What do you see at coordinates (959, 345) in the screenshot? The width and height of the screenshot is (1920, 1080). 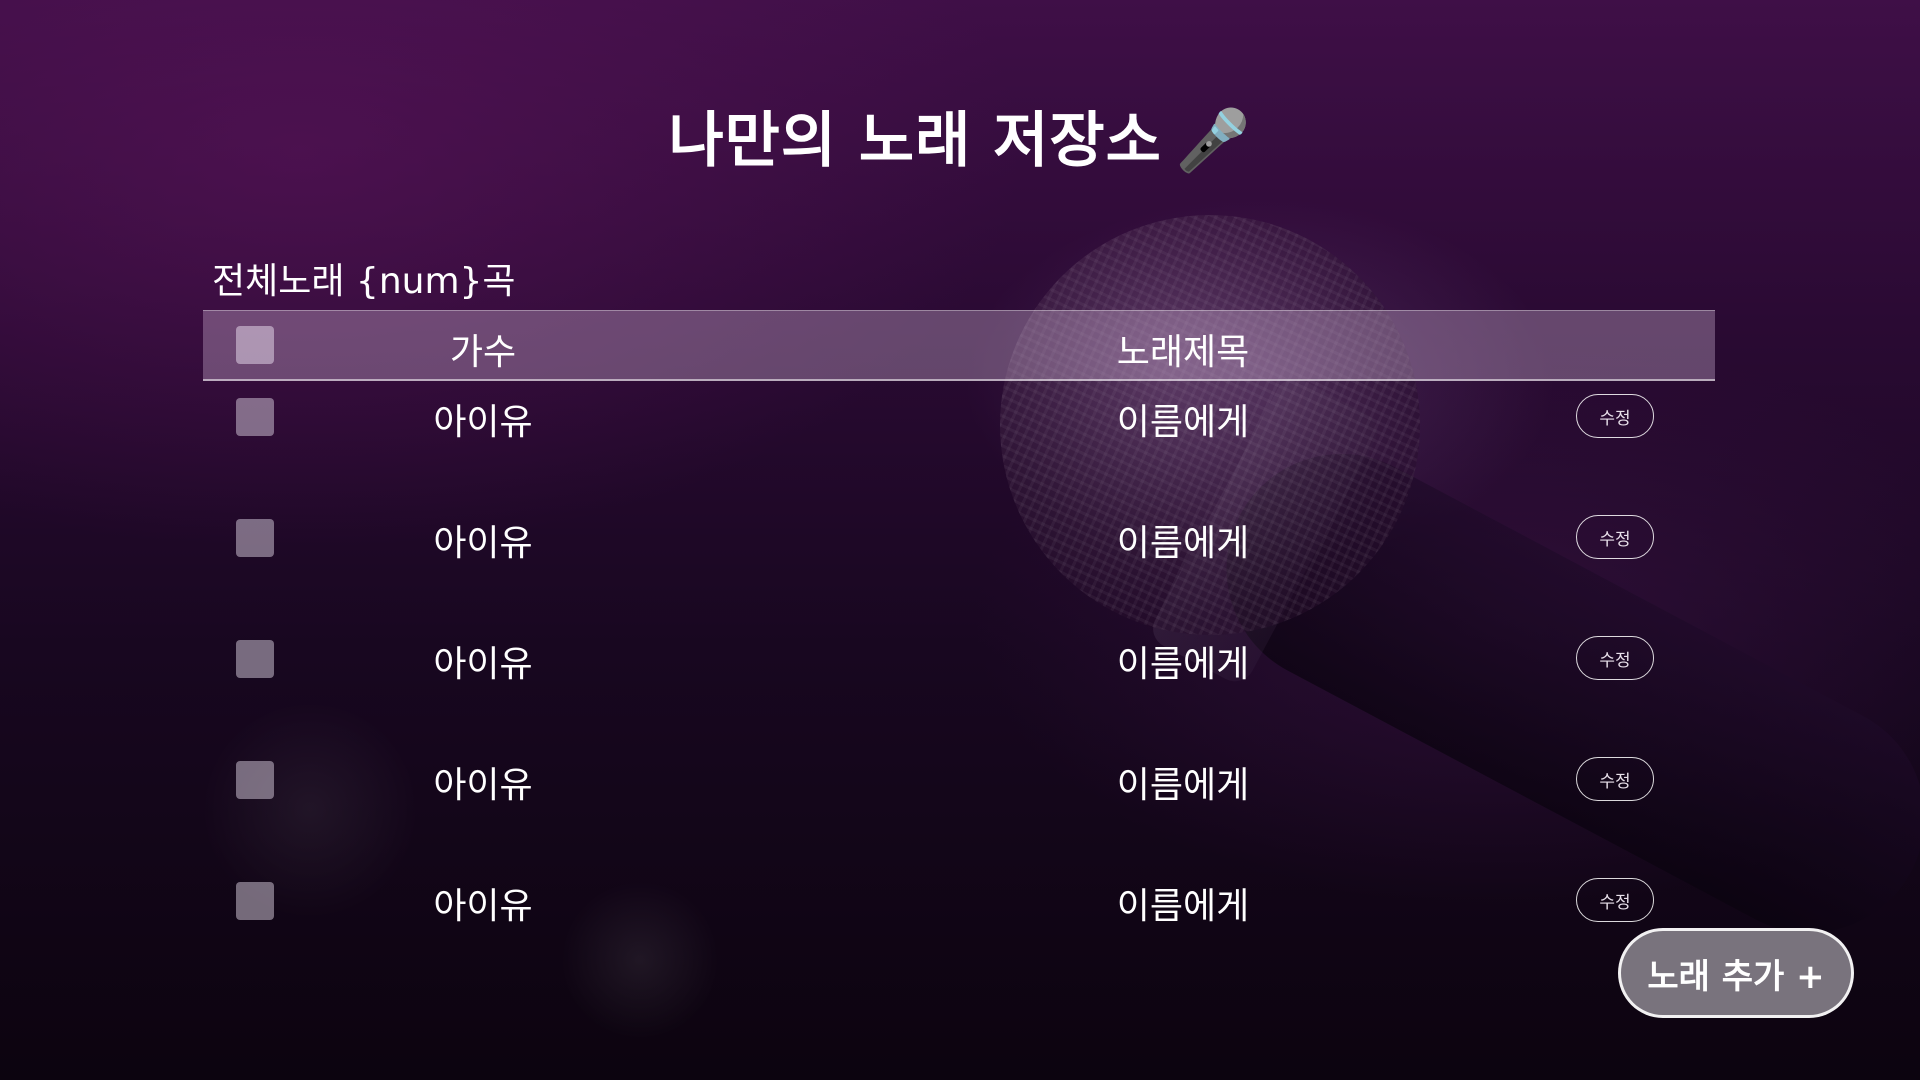 I see `table-header-row: 가수 노래제목` at bounding box center [959, 345].